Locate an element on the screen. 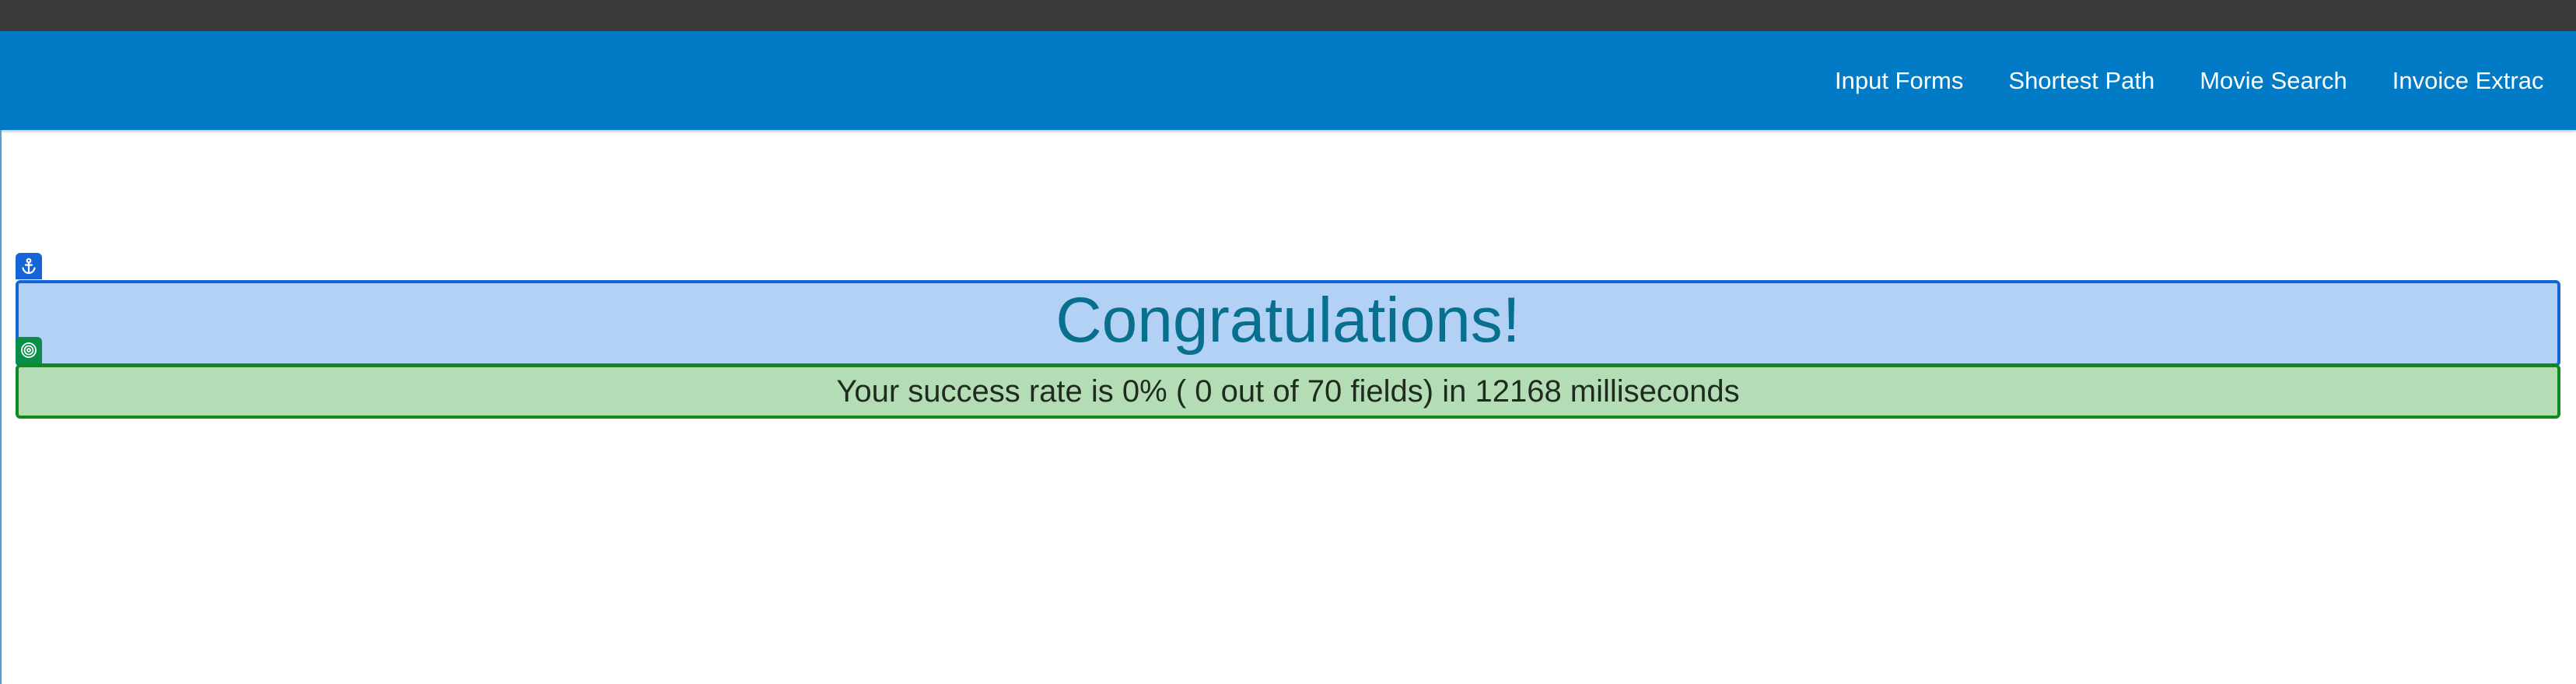 Image resolution: width=2576 pixels, height=684 pixels. congratulations-title: Congratulations! is located at coordinates (1288, 320).